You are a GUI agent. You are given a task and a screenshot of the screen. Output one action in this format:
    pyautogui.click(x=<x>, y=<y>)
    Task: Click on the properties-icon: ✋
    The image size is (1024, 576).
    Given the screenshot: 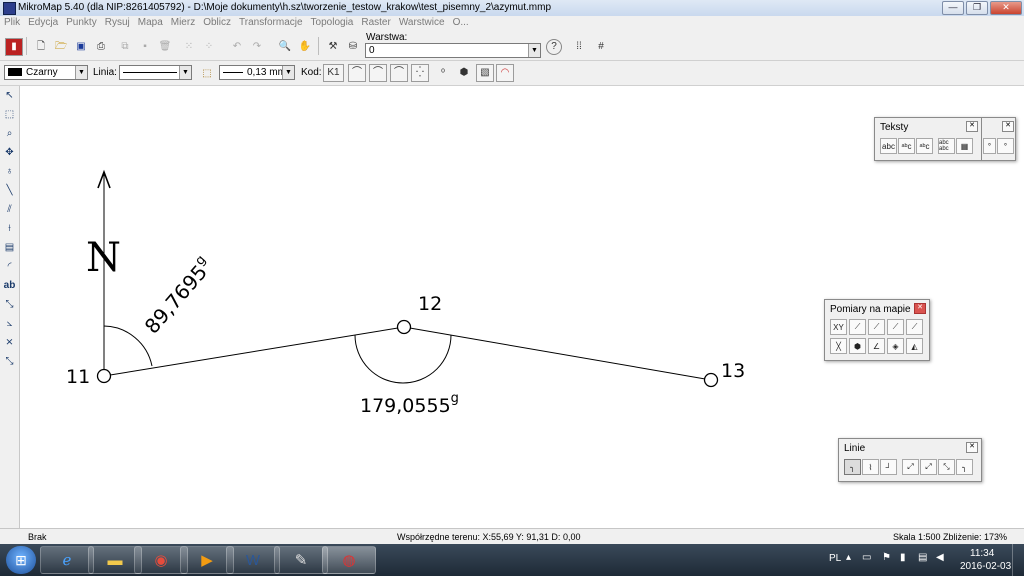 What is the action you would take?
    pyautogui.click(x=305, y=47)
    